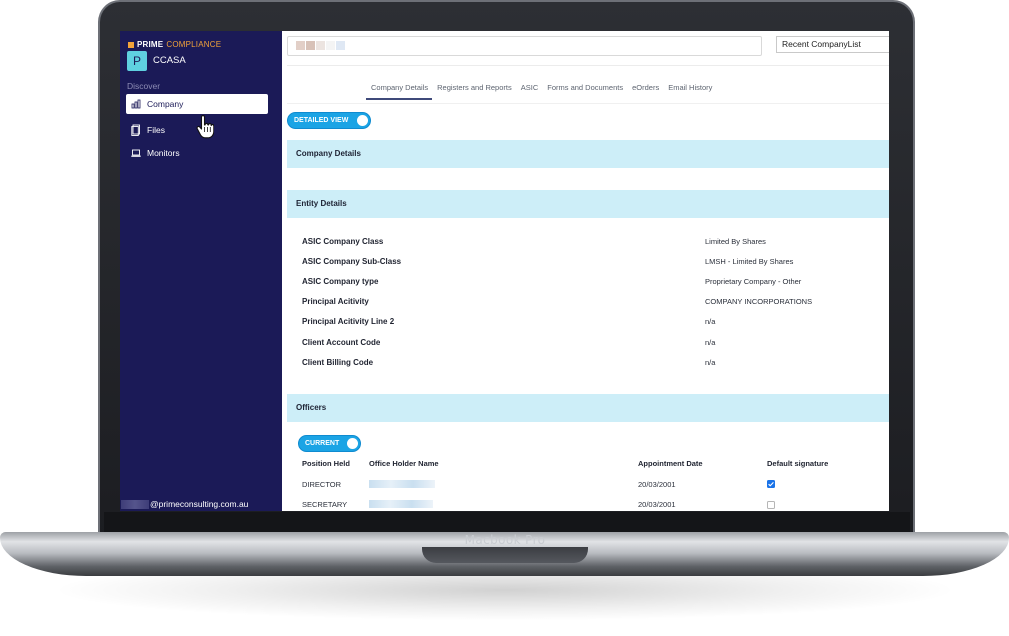  What do you see at coordinates (529, 91) in the screenshot?
I see `tab-asic: ASIC` at bounding box center [529, 91].